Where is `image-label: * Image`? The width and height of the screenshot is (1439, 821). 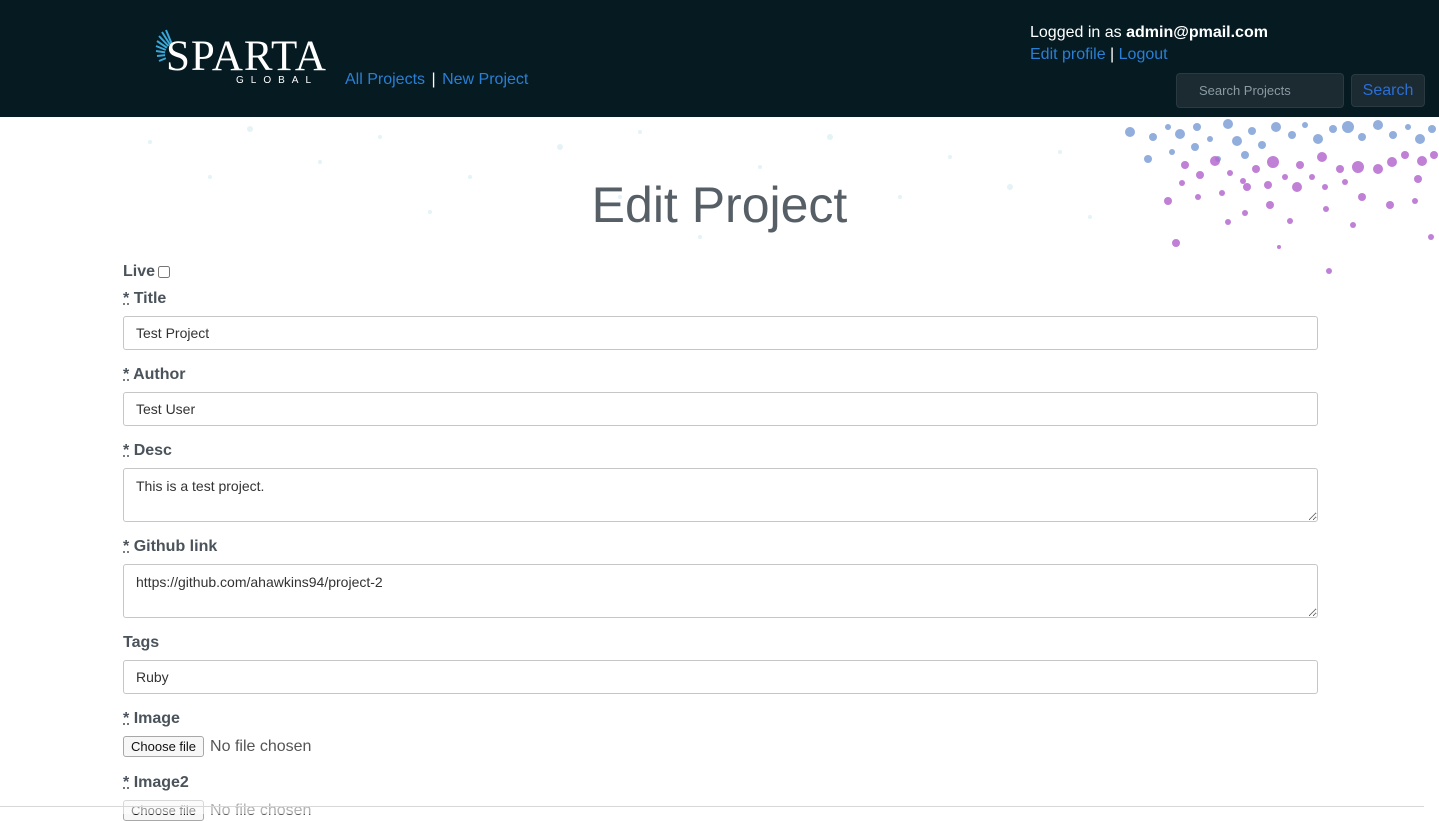 image-label: * Image is located at coordinates (217, 719).